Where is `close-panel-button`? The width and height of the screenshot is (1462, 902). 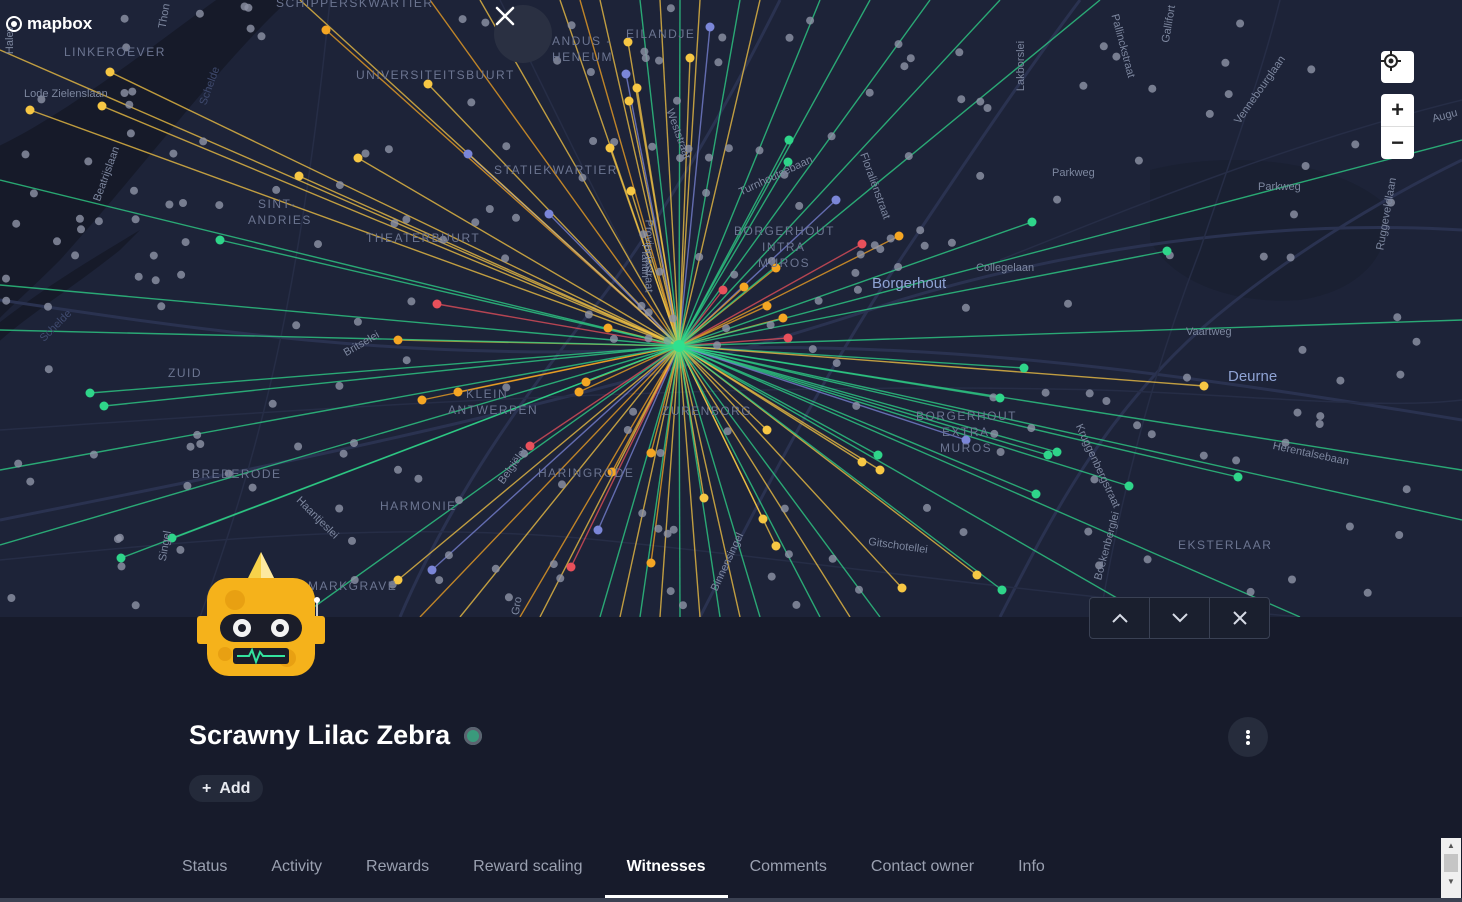 close-panel-button is located at coordinates (1239, 618).